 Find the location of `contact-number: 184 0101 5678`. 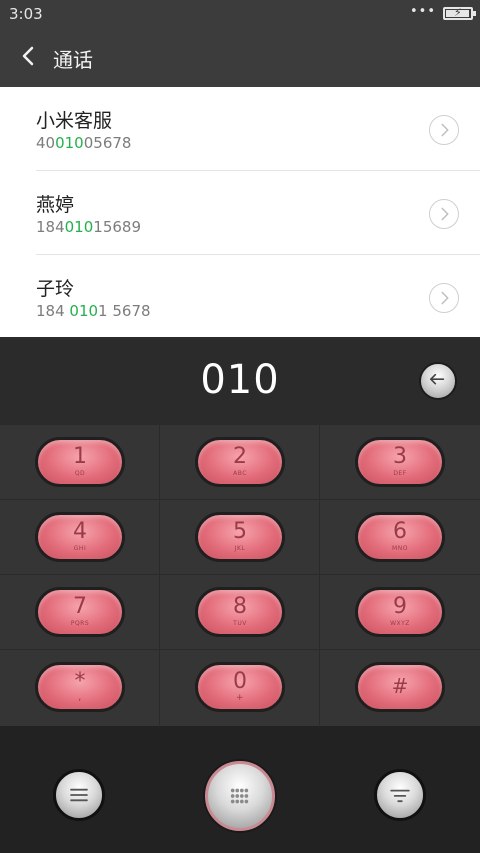

contact-number: 184 0101 5678 is located at coordinates (93, 311).